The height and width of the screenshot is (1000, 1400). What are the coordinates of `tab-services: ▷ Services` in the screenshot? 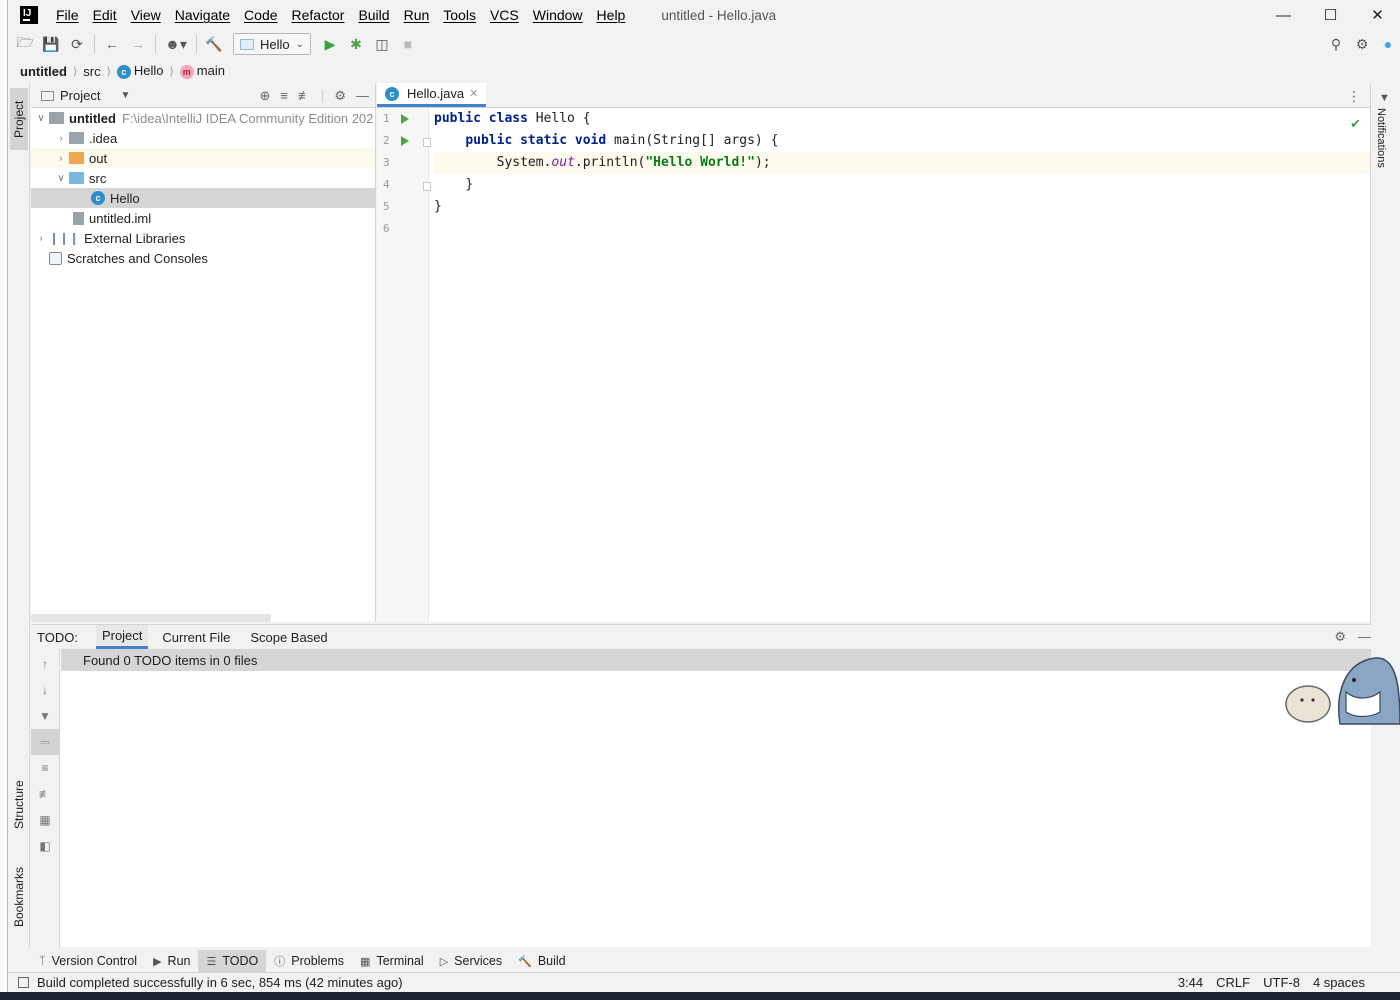 It's located at (471, 961).